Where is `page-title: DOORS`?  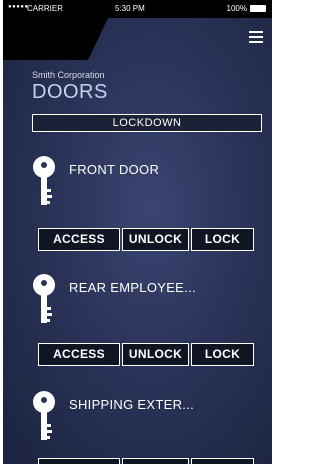 page-title: DOORS is located at coordinates (70, 92).